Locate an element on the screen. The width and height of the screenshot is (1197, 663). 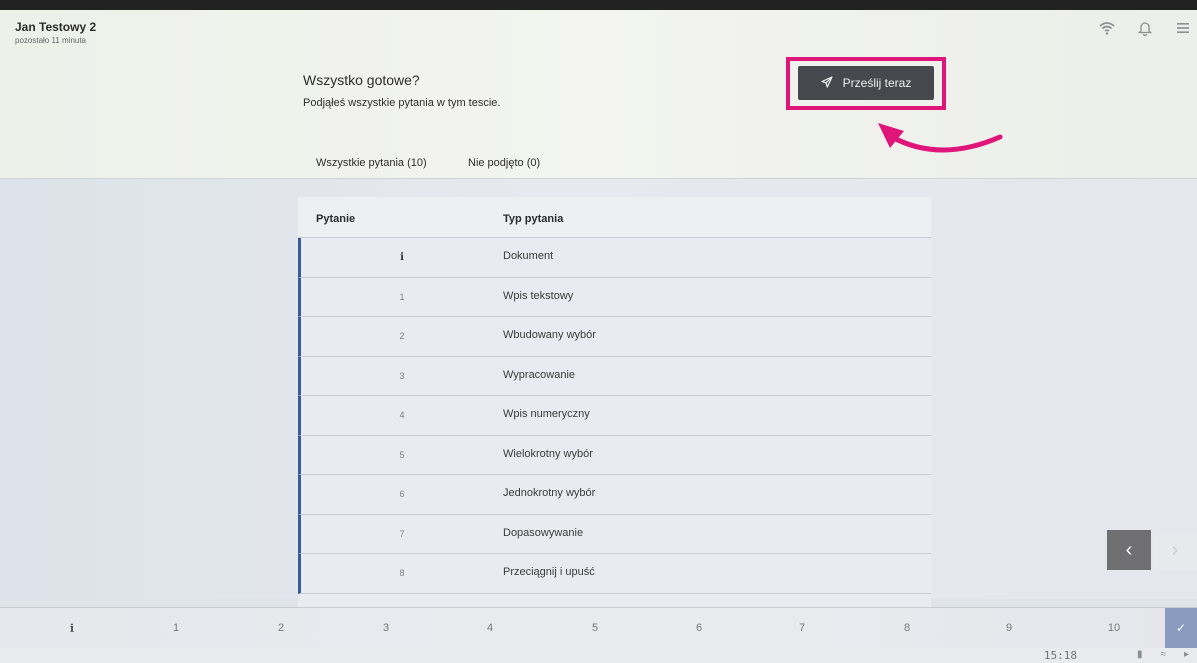
top-icons is located at coordinates (1145, 28).